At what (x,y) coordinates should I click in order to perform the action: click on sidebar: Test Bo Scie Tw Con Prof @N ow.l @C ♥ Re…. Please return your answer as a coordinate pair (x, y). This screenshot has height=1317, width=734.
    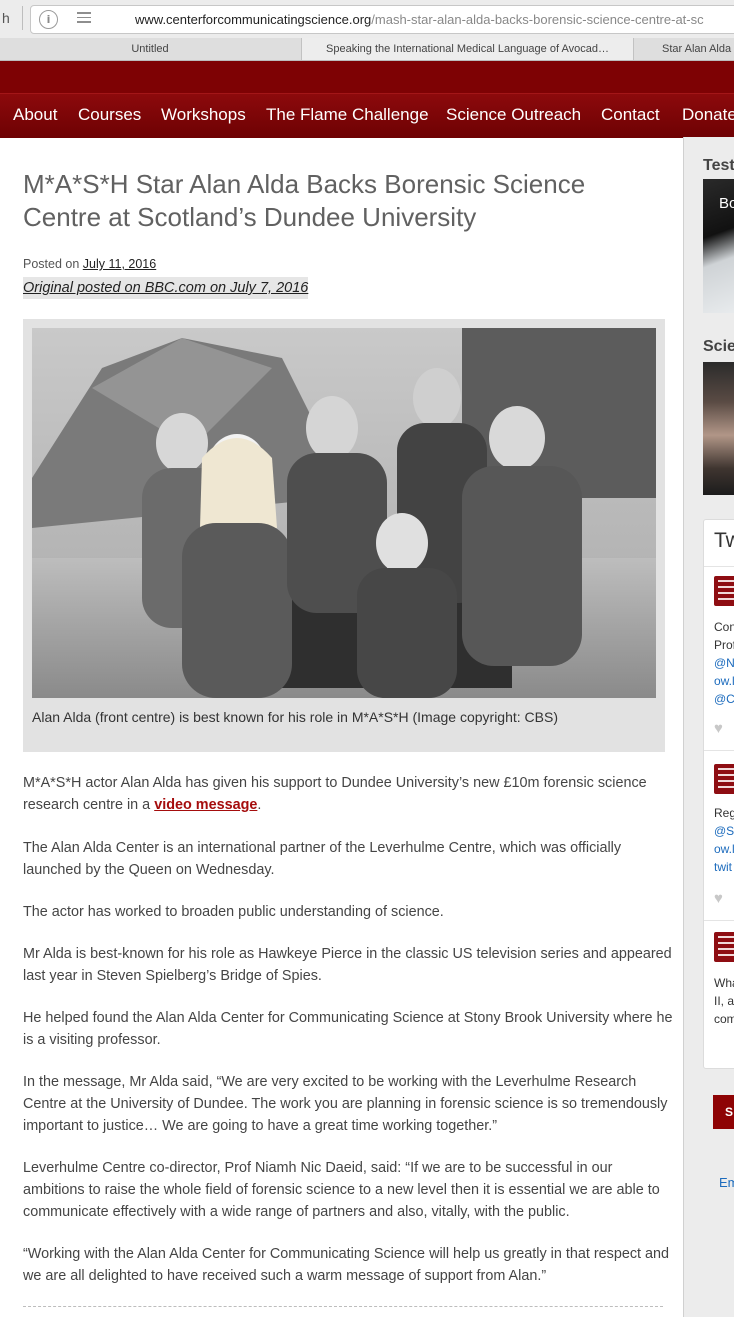
    Looking at the image, I should click on (708, 727).